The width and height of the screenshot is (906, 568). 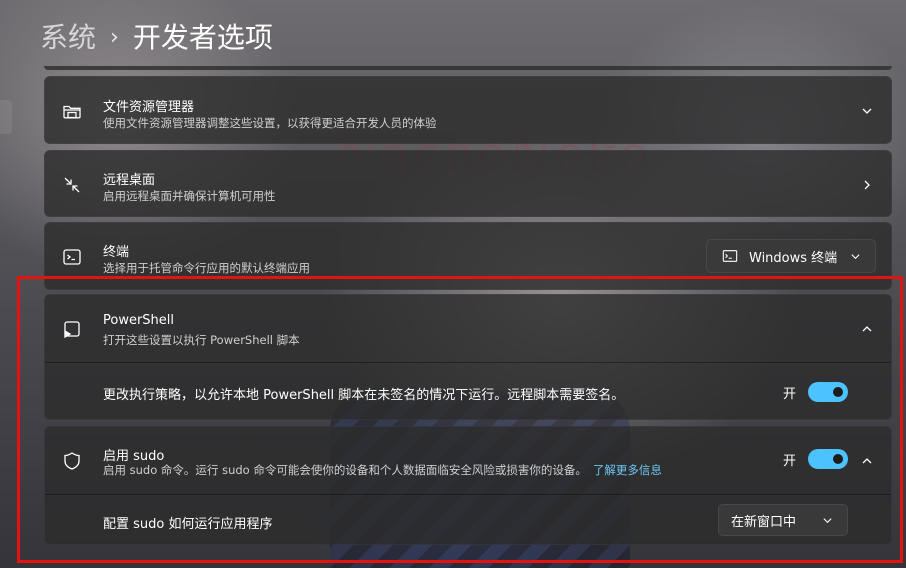 What do you see at coordinates (72, 329) in the screenshot?
I see `powershell-icon` at bounding box center [72, 329].